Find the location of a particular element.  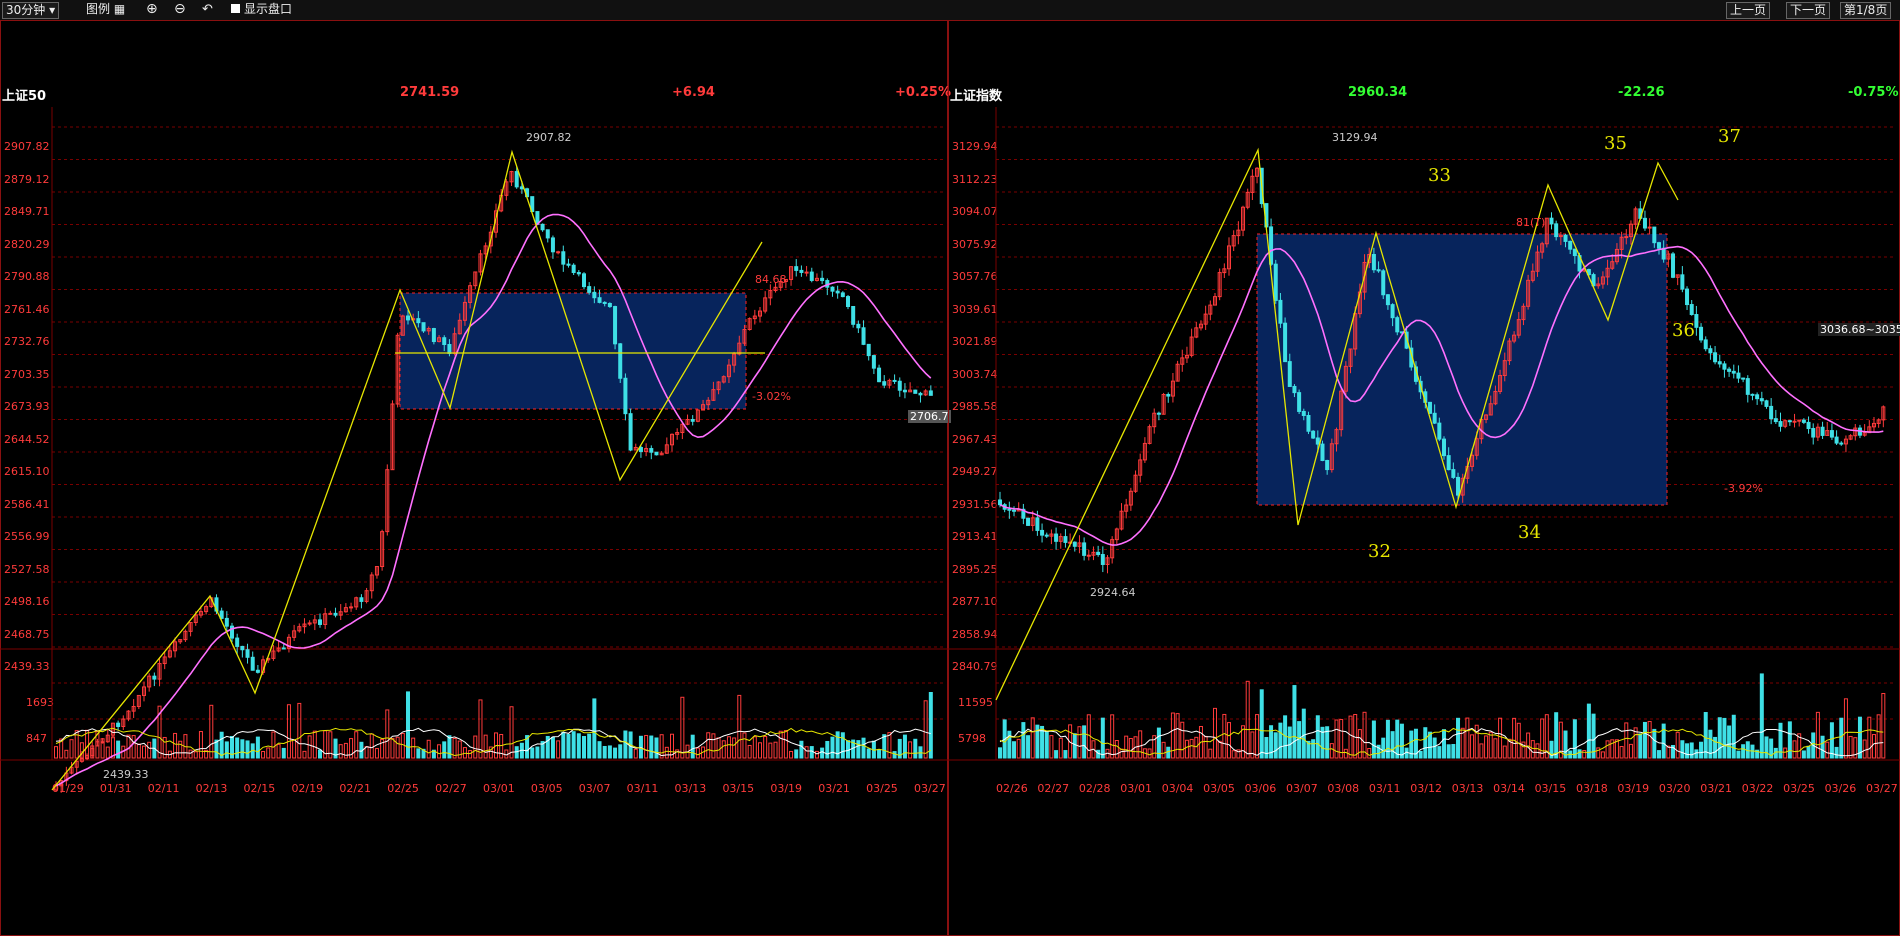

legend-label: 图例 is located at coordinates (98, 9).